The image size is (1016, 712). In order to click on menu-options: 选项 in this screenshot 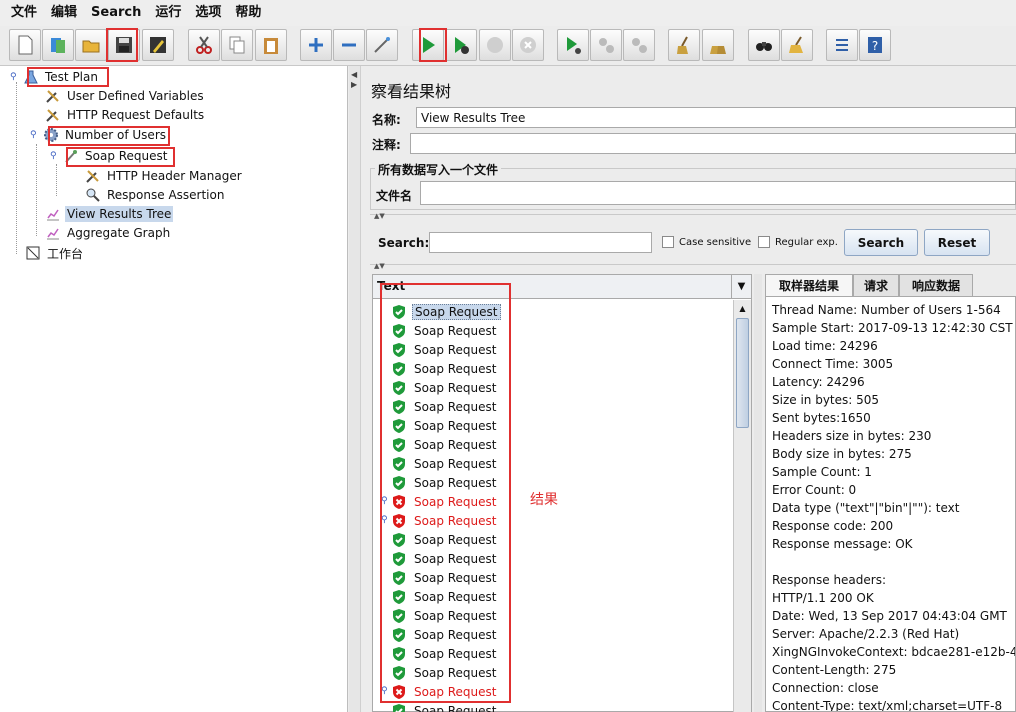, I will do `click(208, 13)`.